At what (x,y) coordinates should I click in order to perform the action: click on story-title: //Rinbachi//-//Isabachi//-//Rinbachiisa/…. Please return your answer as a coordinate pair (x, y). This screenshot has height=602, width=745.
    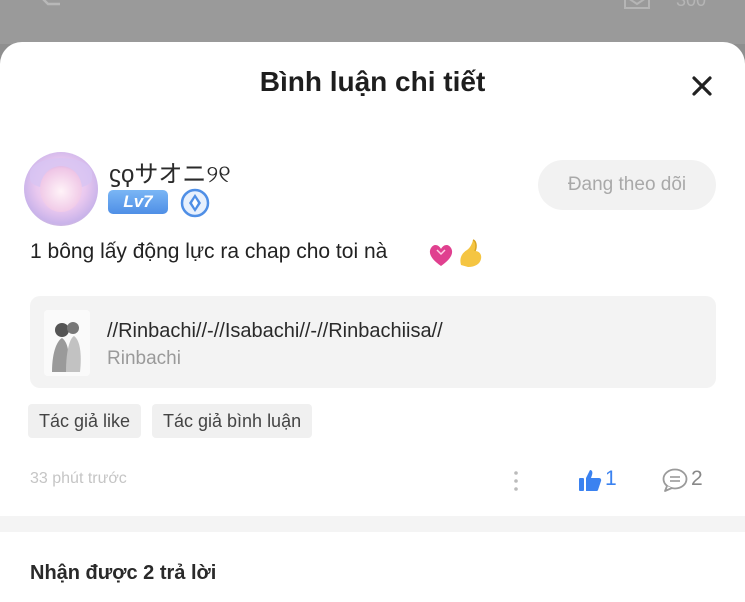
    Looking at the image, I should click on (275, 331).